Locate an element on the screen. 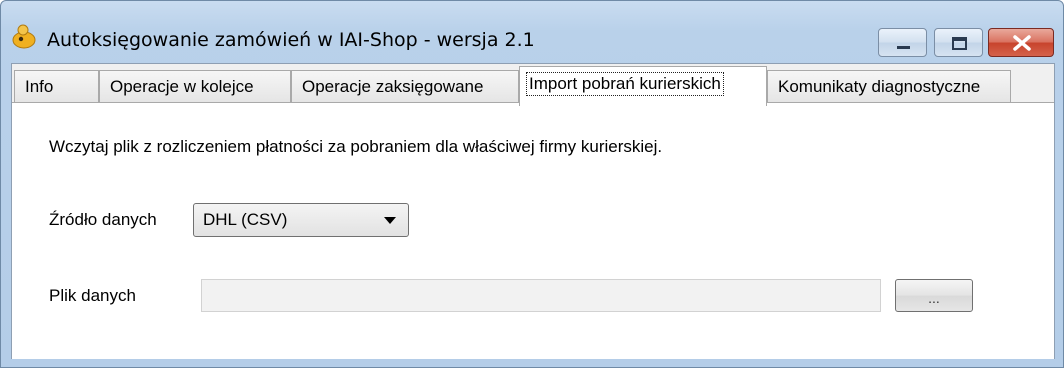 The width and height of the screenshot is (1064, 368). tab-info: Info is located at coordinates (56, 87).